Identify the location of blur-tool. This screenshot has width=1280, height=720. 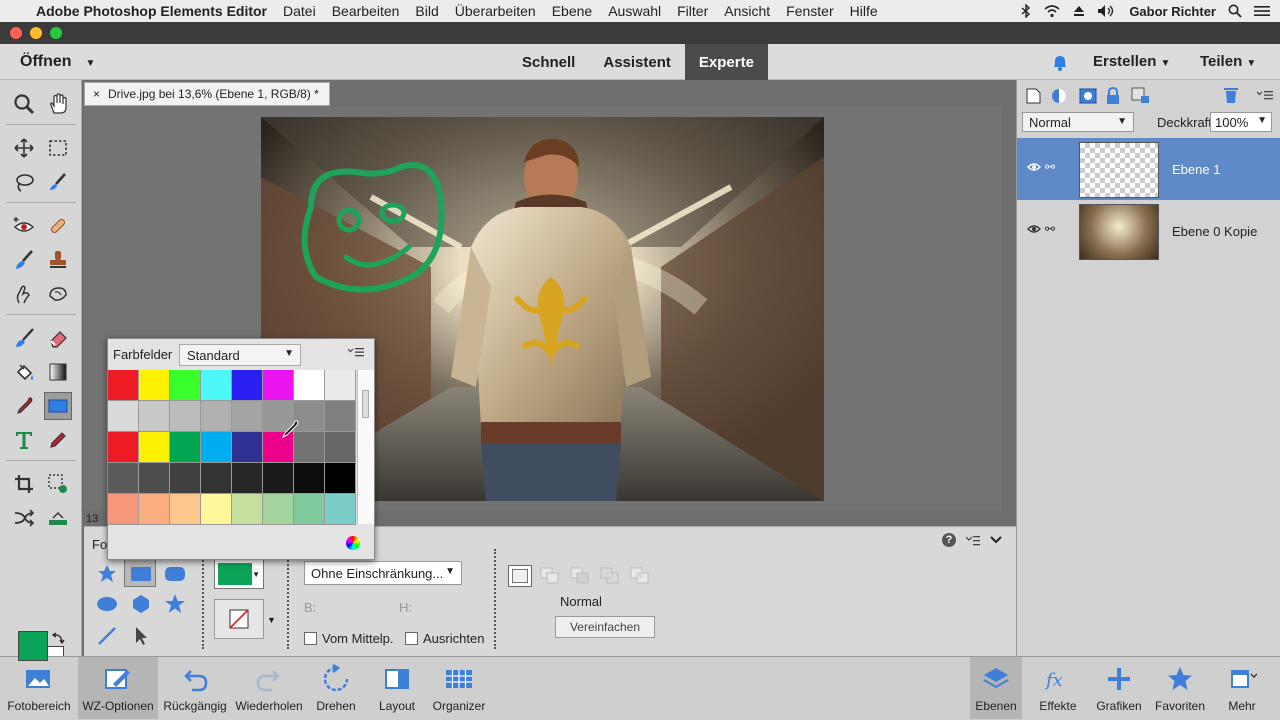
(24, 294).